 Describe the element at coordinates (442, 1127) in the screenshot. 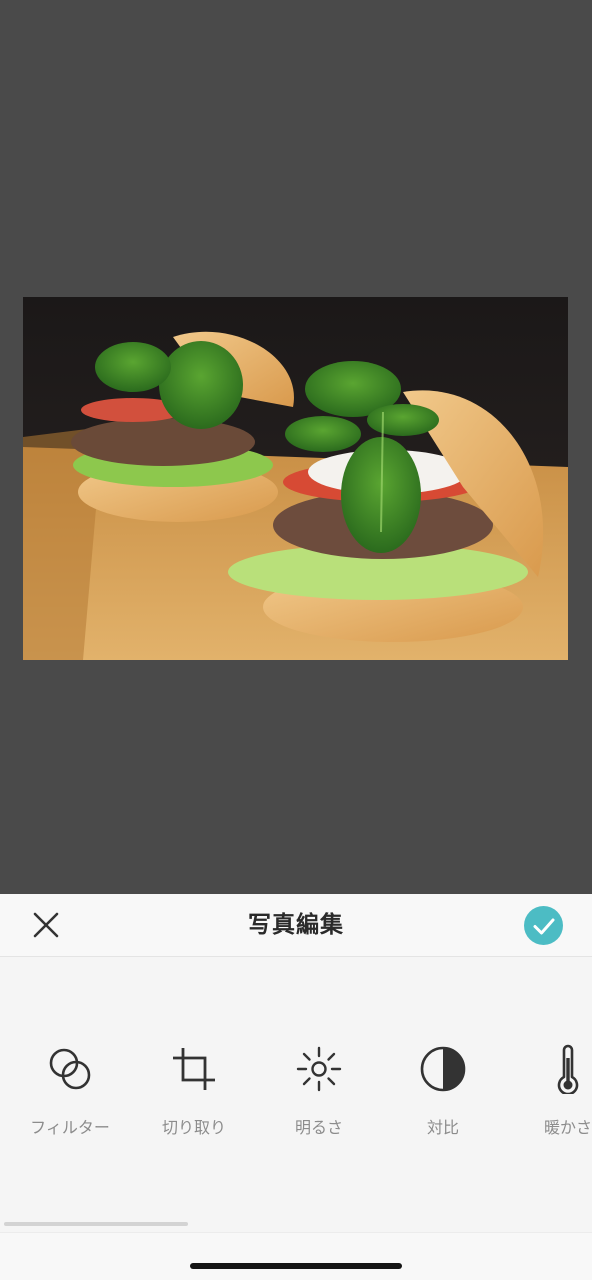

I see `tool-label: 対比` at that location.